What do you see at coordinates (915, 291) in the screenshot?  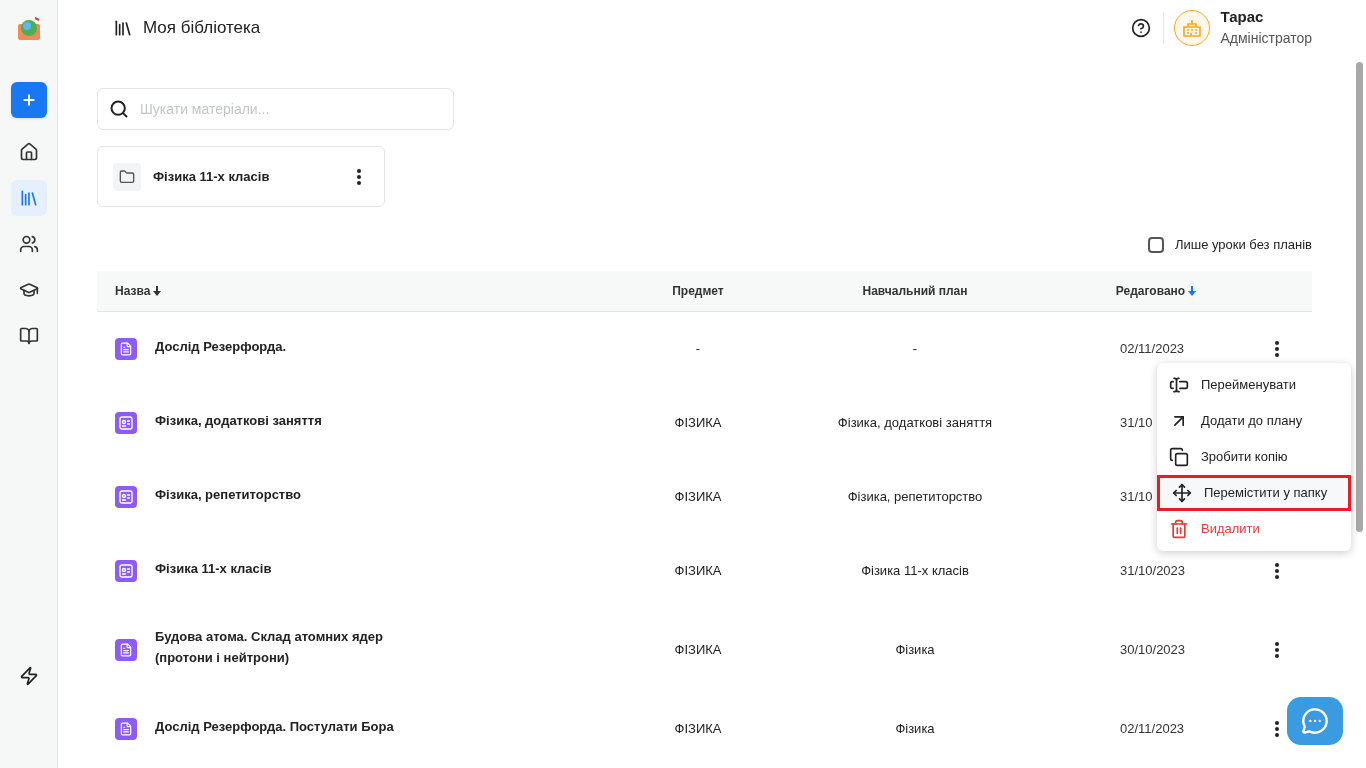 I see `column-header: Навчальний план` at bounding box center [915, 291].